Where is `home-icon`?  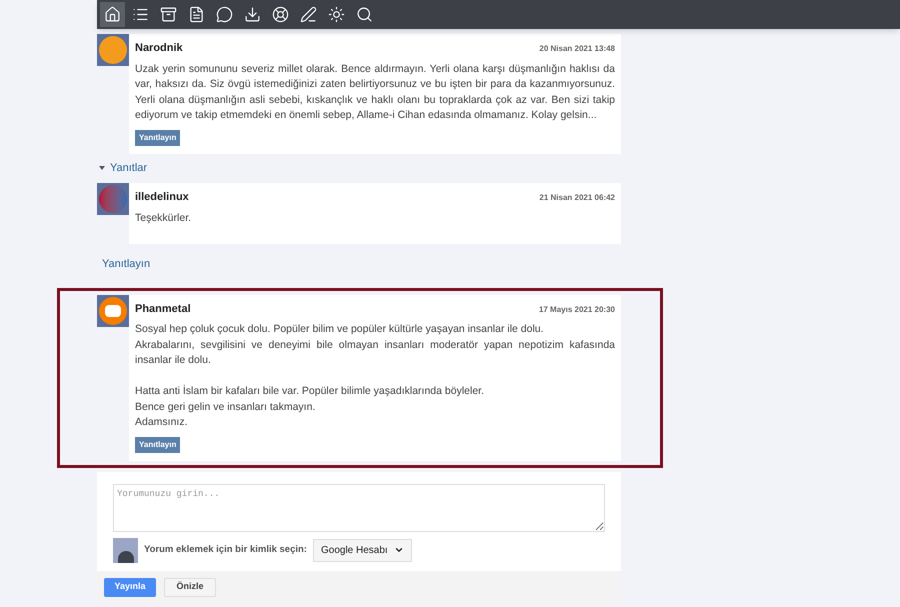
home-icon is located at coordinates (112, 14).